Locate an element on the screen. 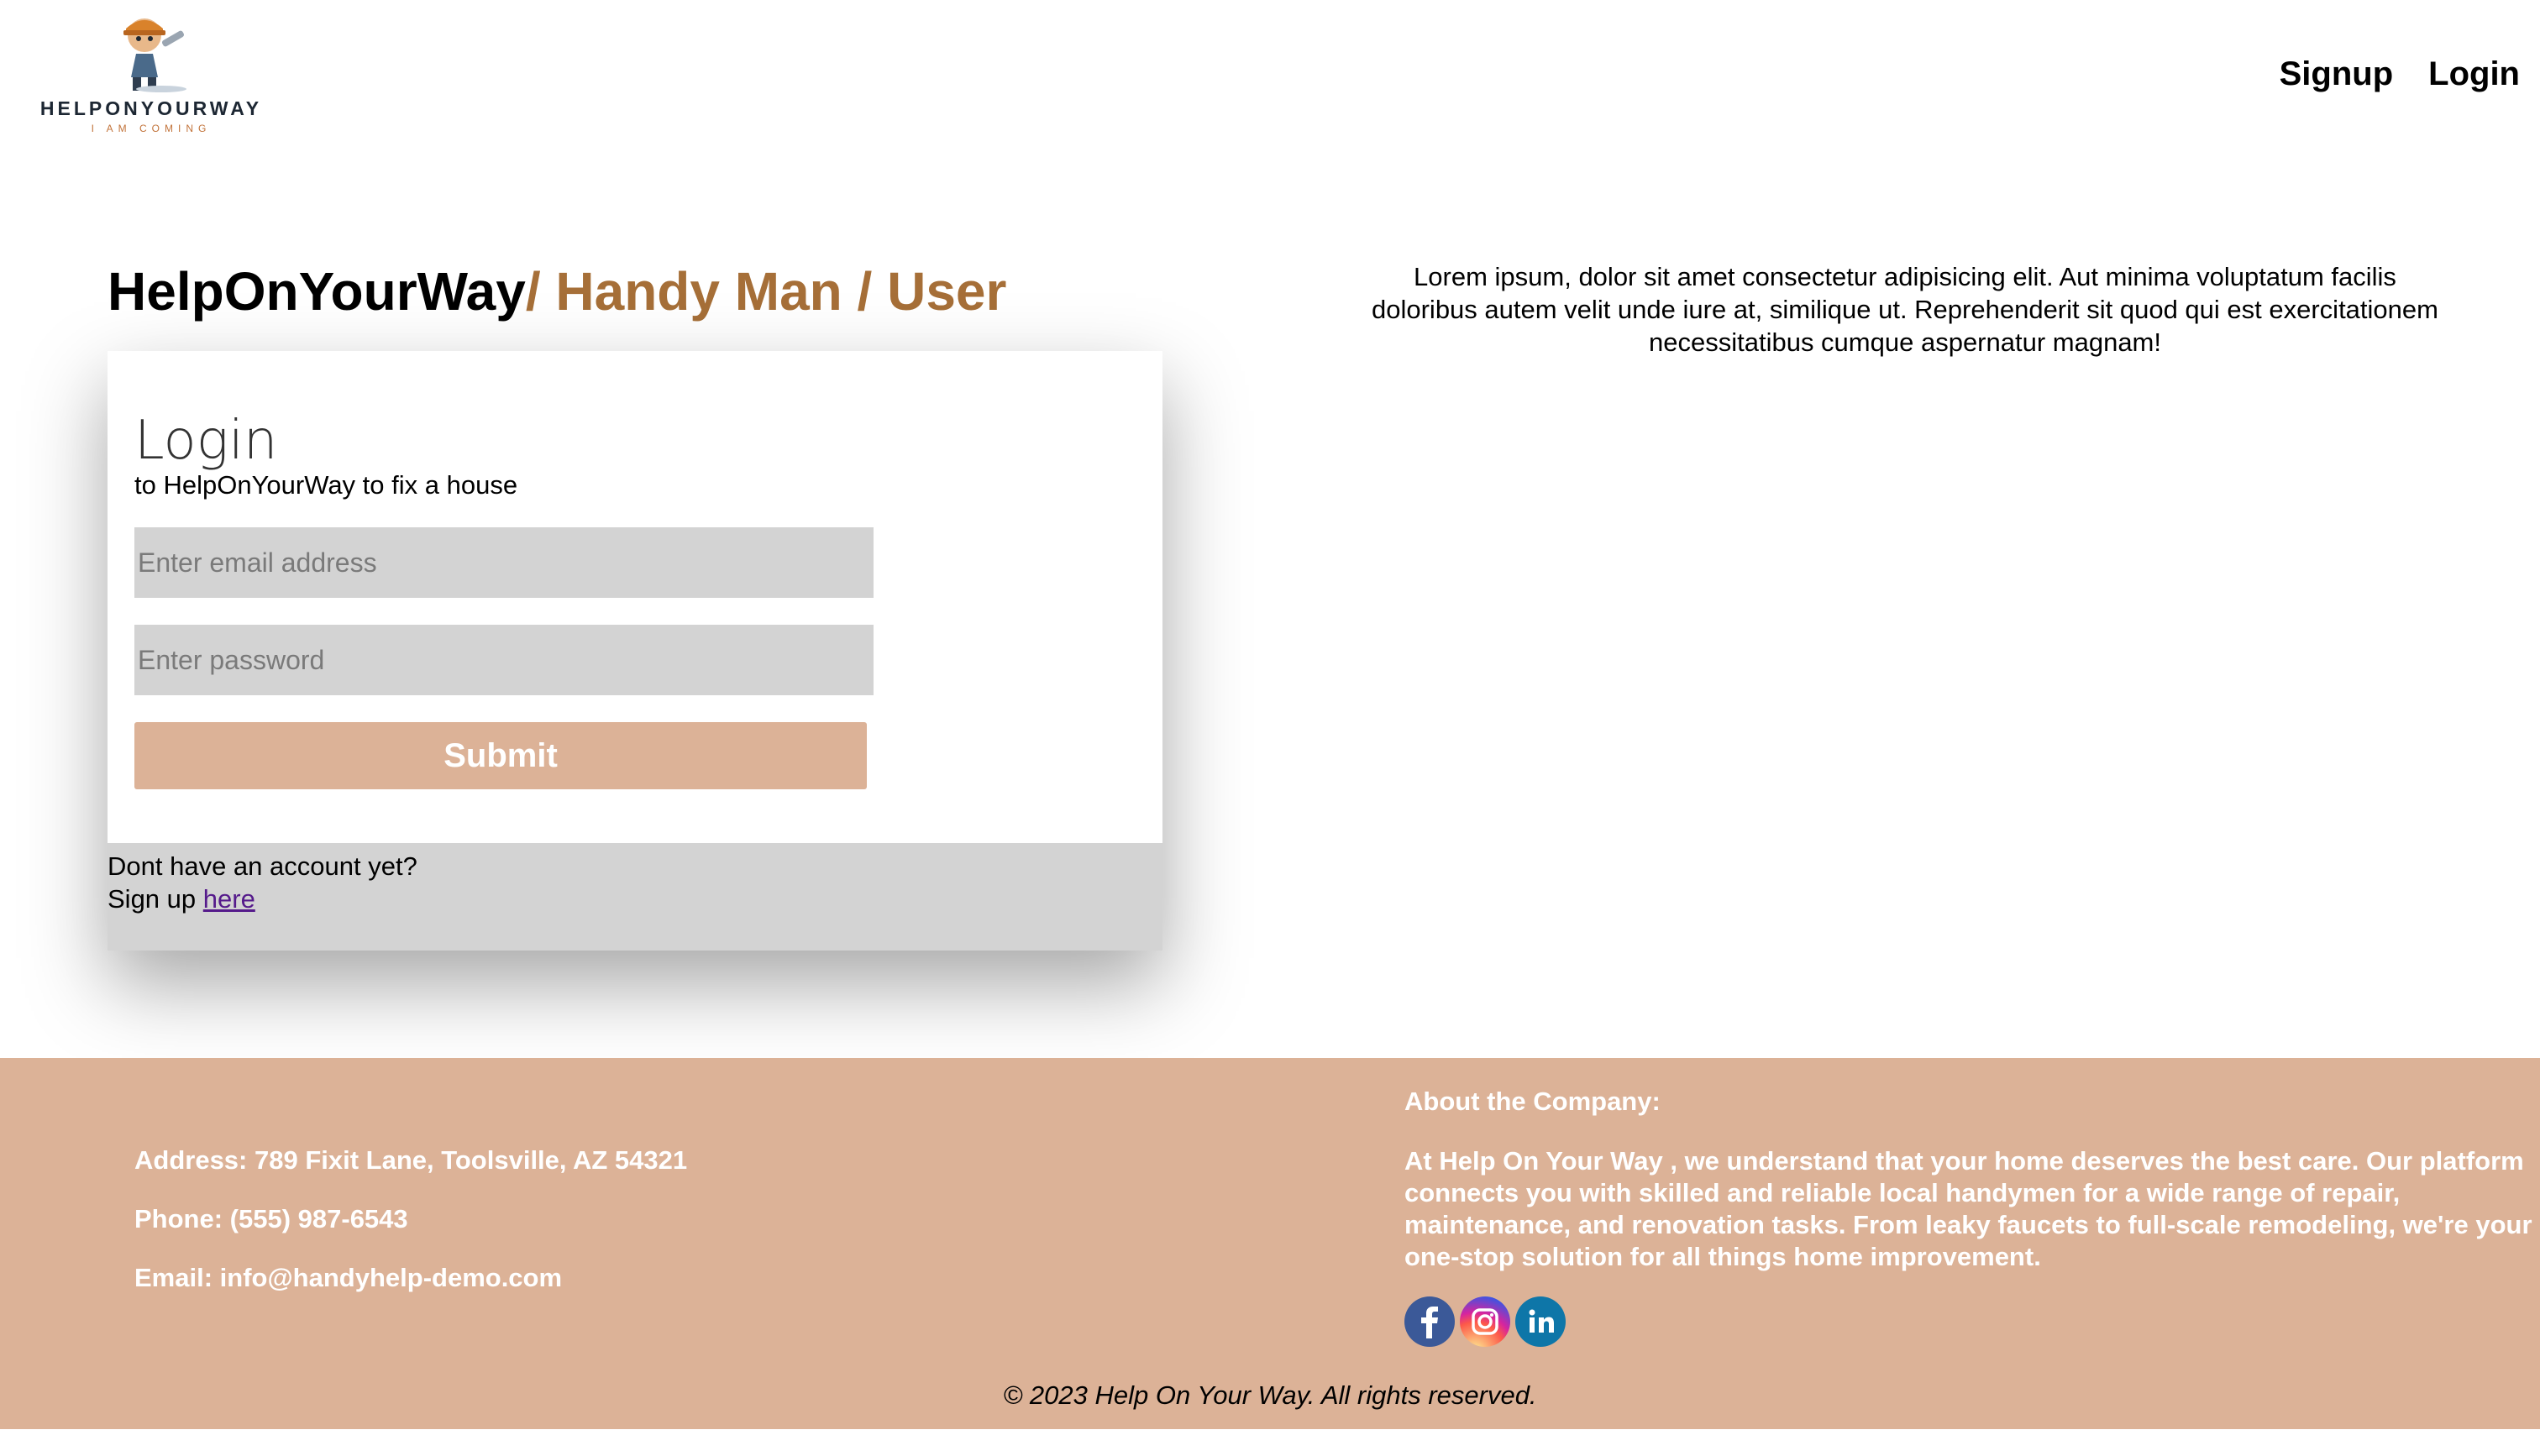  page-title: HelpOnYourWay/ Handy Man / User is located at coordinates (557, 291).